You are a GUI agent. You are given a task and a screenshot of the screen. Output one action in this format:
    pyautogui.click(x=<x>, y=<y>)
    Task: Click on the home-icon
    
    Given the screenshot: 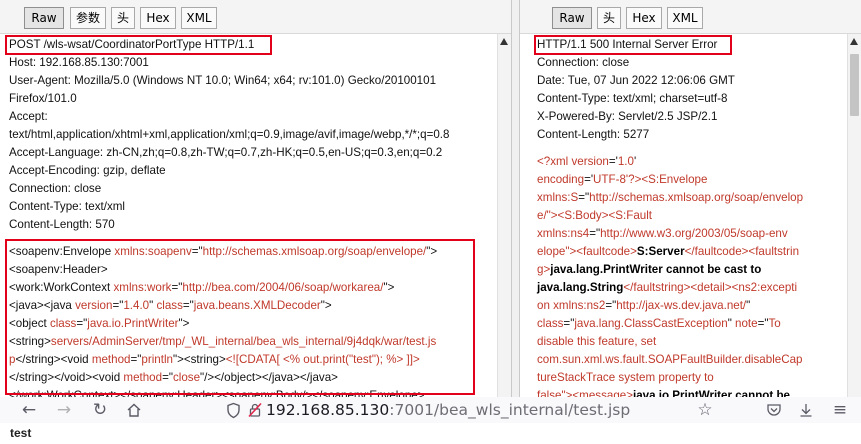 What is the action you would take?
    pyautogui.click(x=134, y=410)
    